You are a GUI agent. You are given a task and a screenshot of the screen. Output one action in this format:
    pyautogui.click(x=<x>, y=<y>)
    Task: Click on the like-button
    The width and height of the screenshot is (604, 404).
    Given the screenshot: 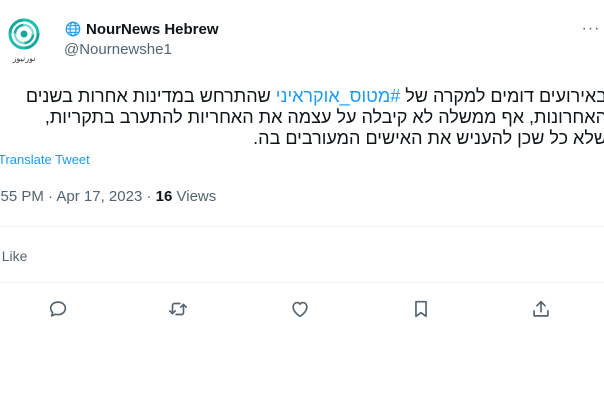 What is the action you would take?
    pyautogui.click(x=300, y=309)
    